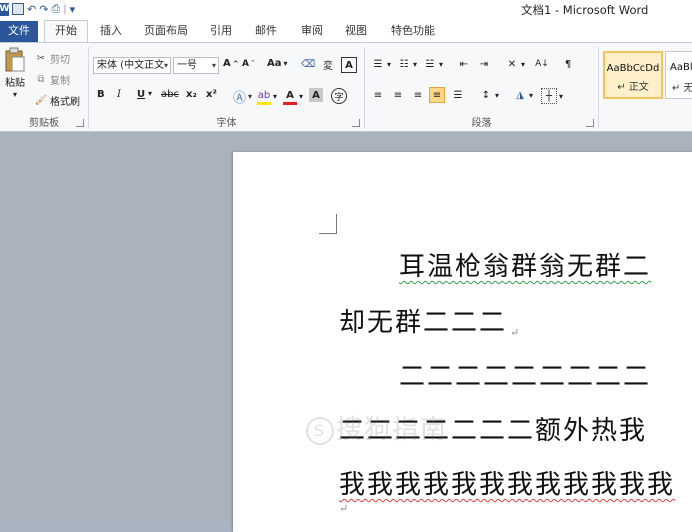 The image size is (692, 532). I want to click on paragraph-launcher-icon, so click(590, 123).